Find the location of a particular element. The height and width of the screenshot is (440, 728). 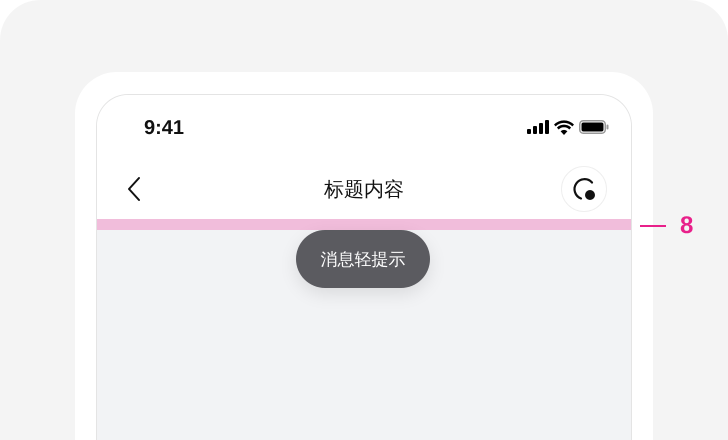

back-icon is located at coordinates (134, 189).